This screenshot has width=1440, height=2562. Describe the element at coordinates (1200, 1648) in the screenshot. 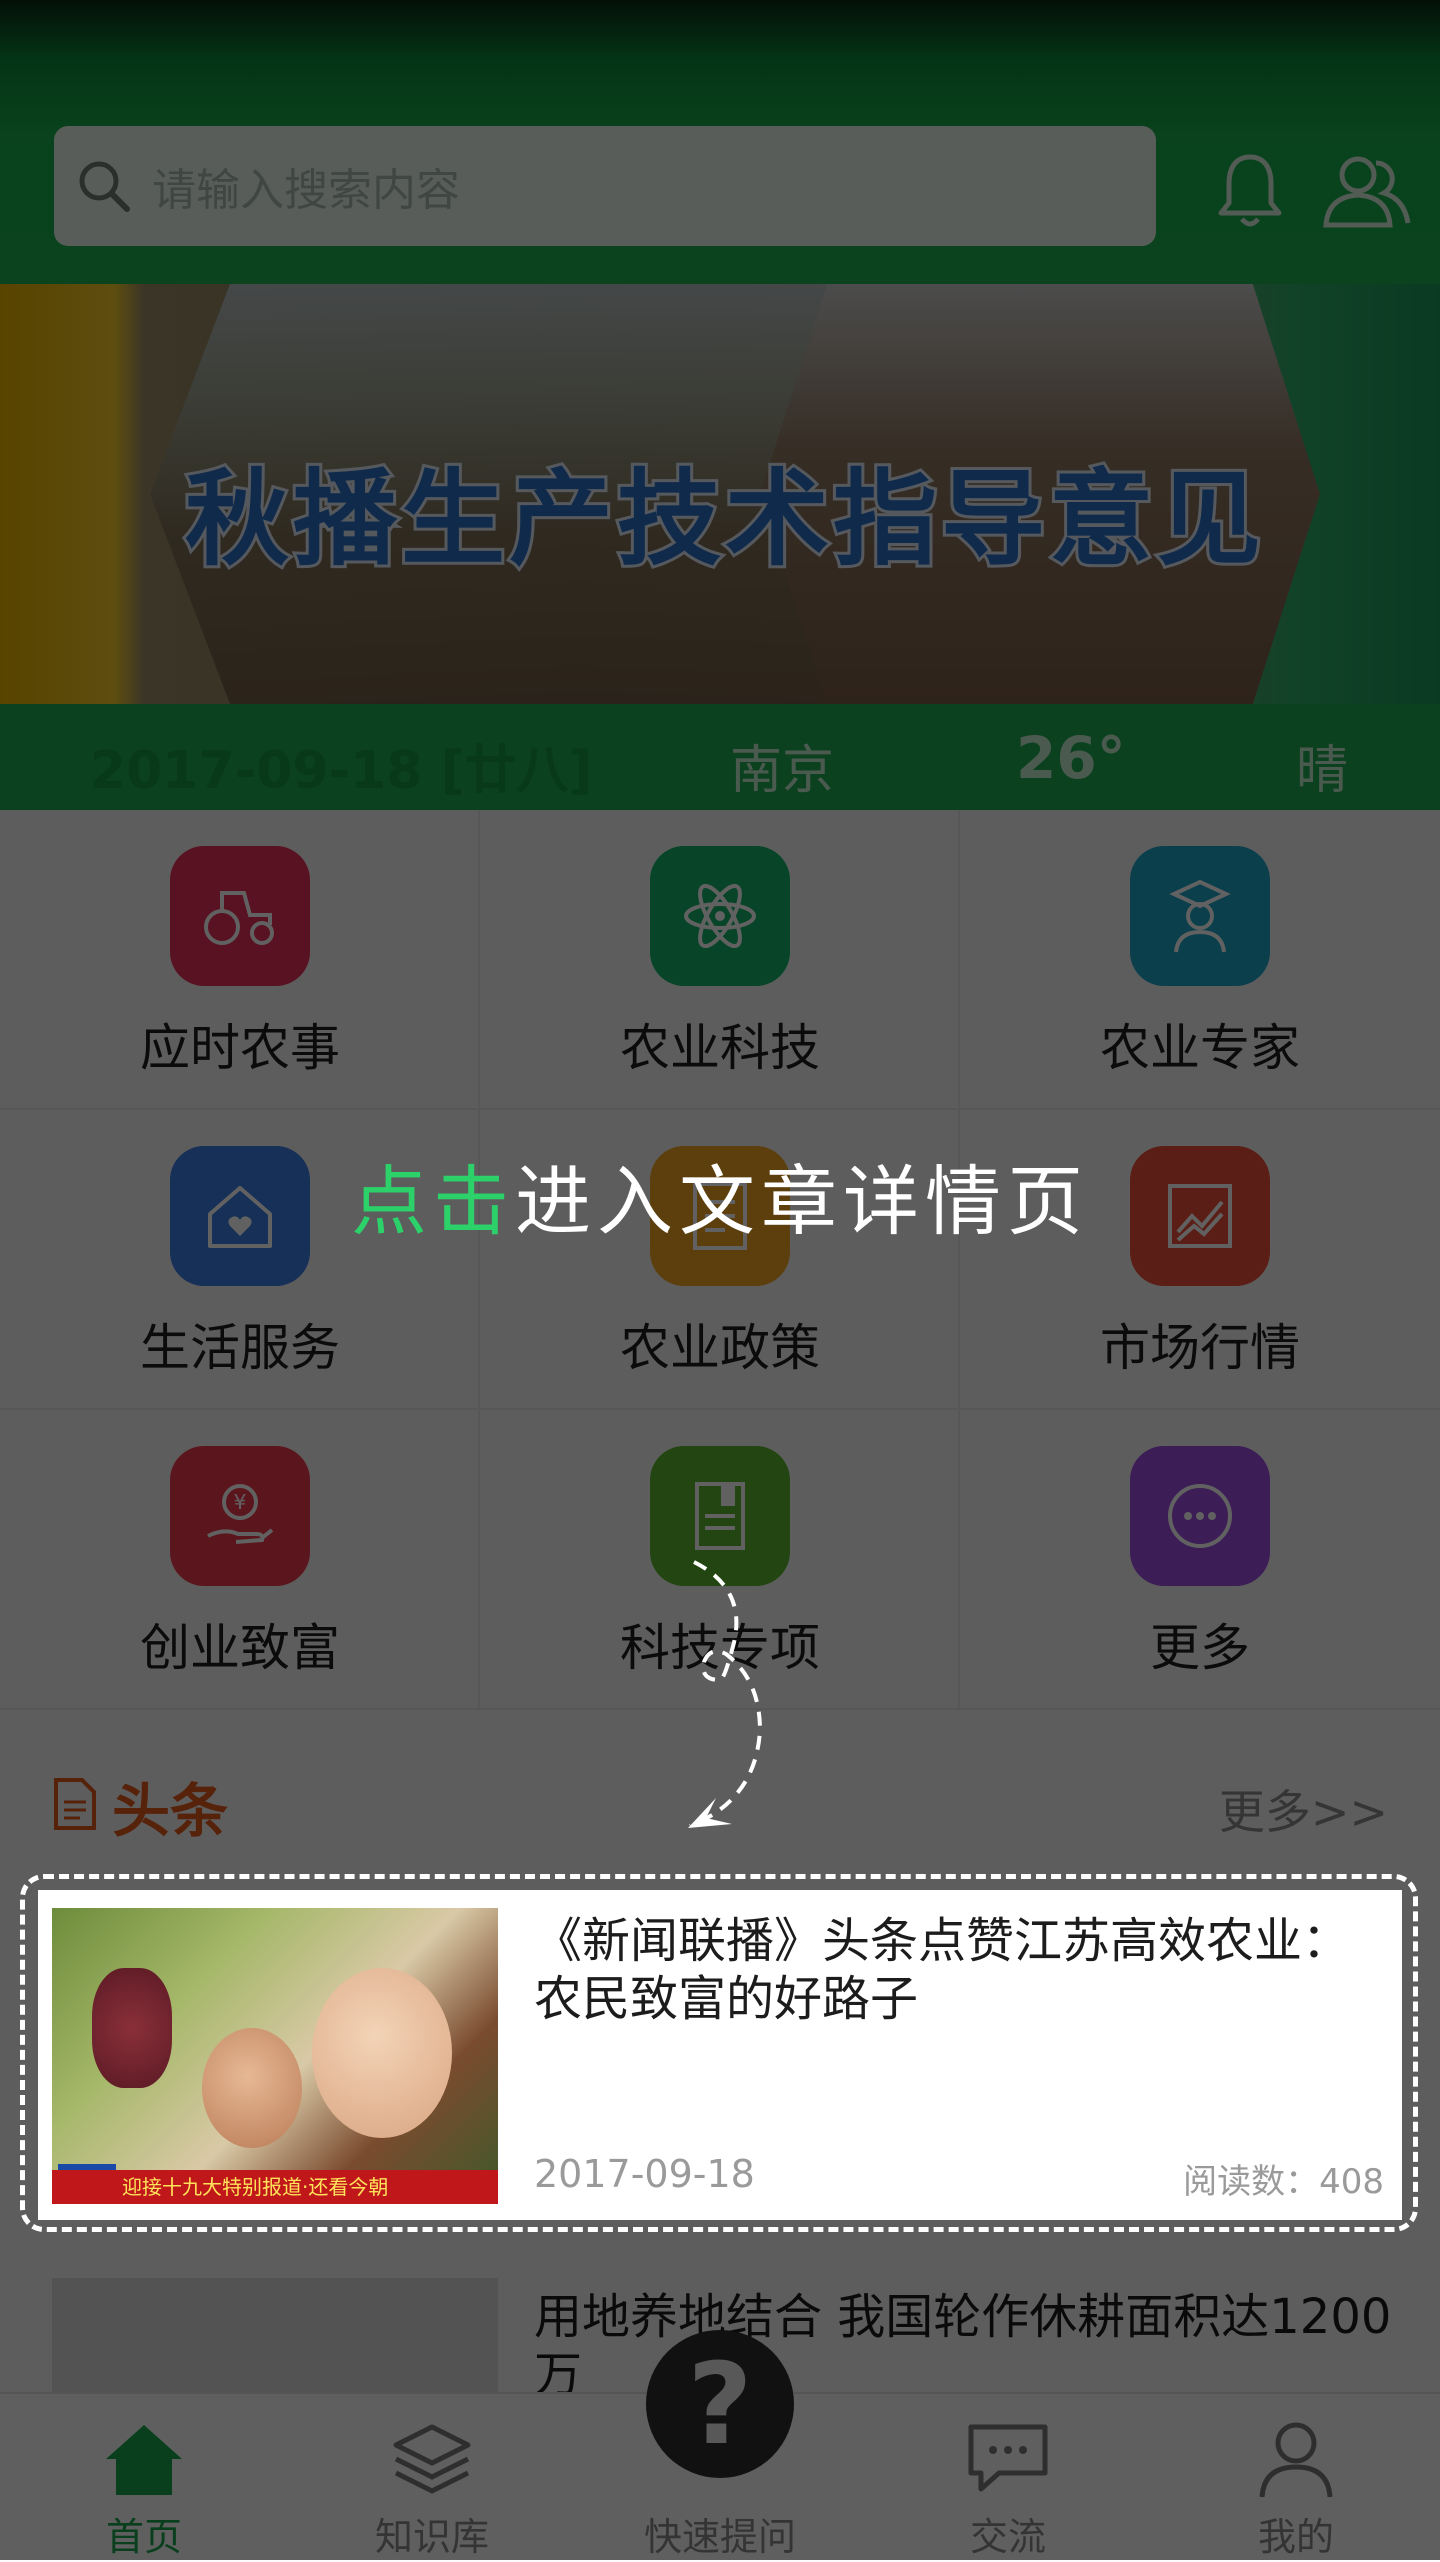

I see `grid-item-label: 更多` at that location.